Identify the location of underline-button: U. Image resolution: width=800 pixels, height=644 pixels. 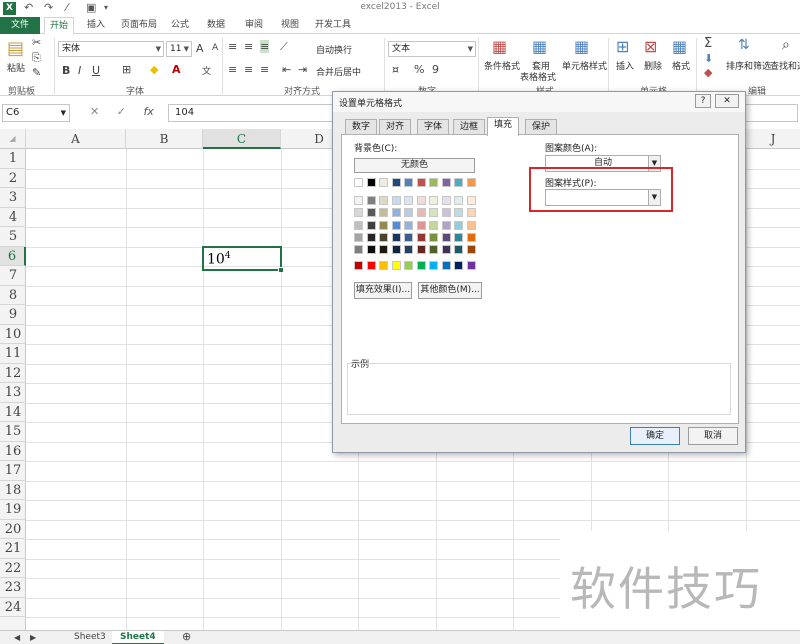
(96, 70).